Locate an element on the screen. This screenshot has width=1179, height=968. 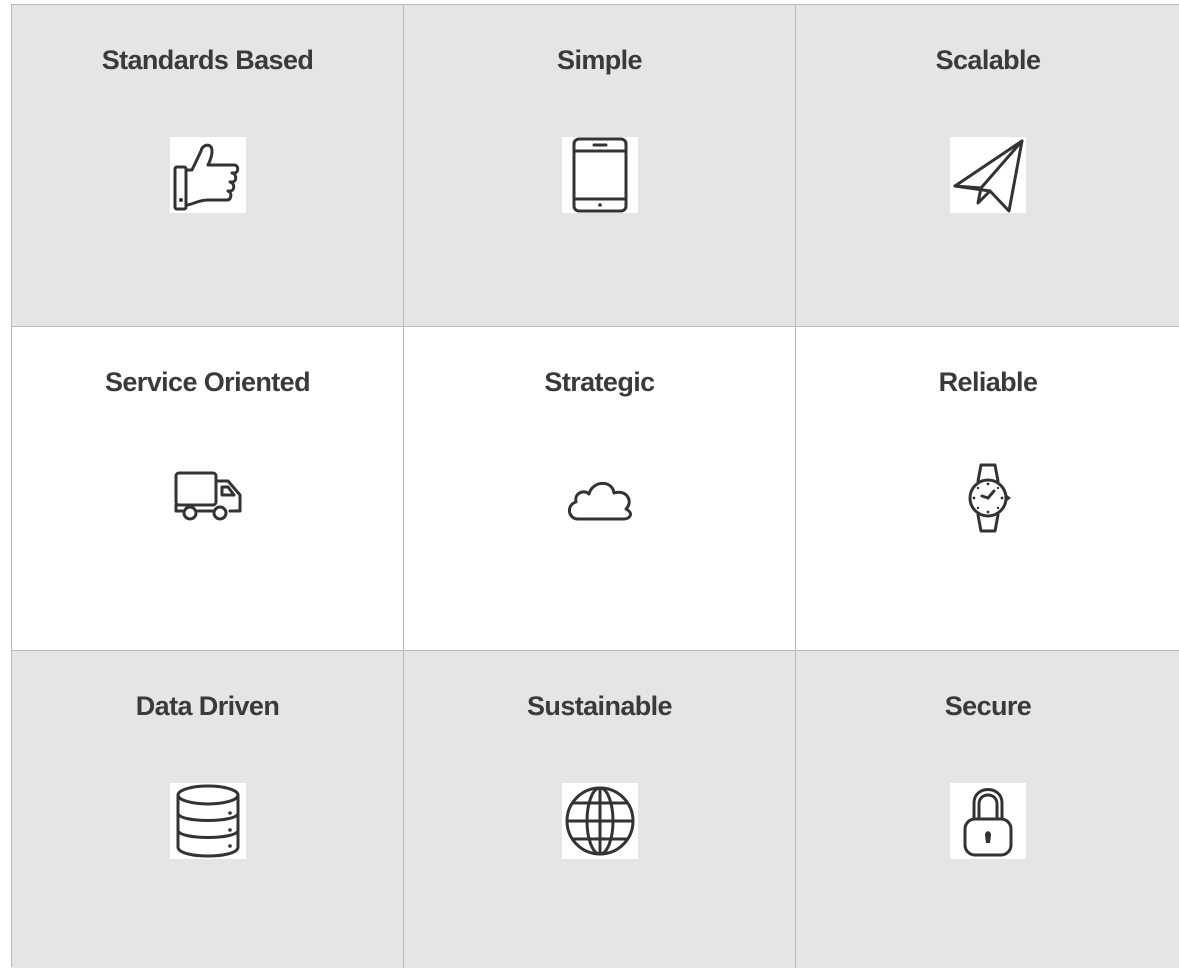
feature-title: Standards Based is located at coordinates (207, 60).